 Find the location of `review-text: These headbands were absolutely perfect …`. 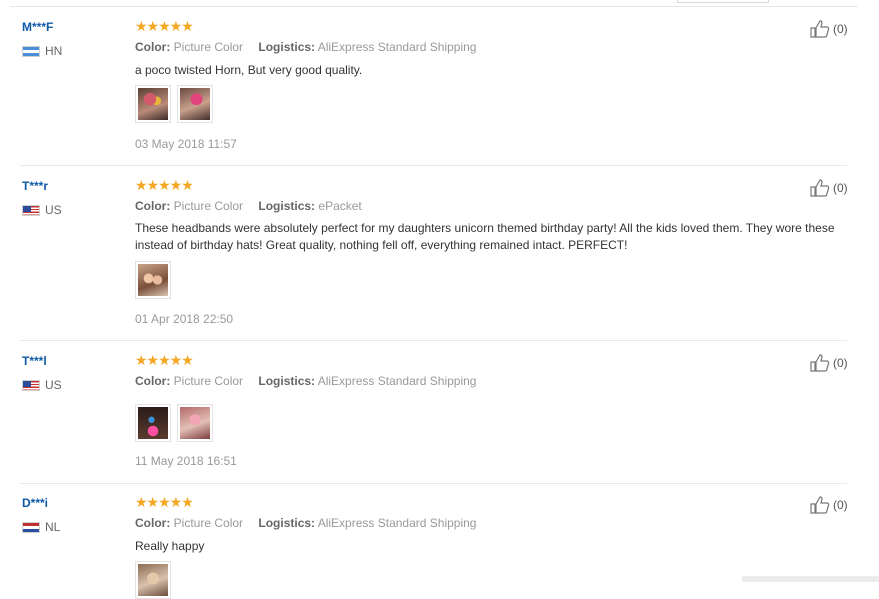

review-text: These headbands were absolutely perfect … is located at coordinates (485, 236).